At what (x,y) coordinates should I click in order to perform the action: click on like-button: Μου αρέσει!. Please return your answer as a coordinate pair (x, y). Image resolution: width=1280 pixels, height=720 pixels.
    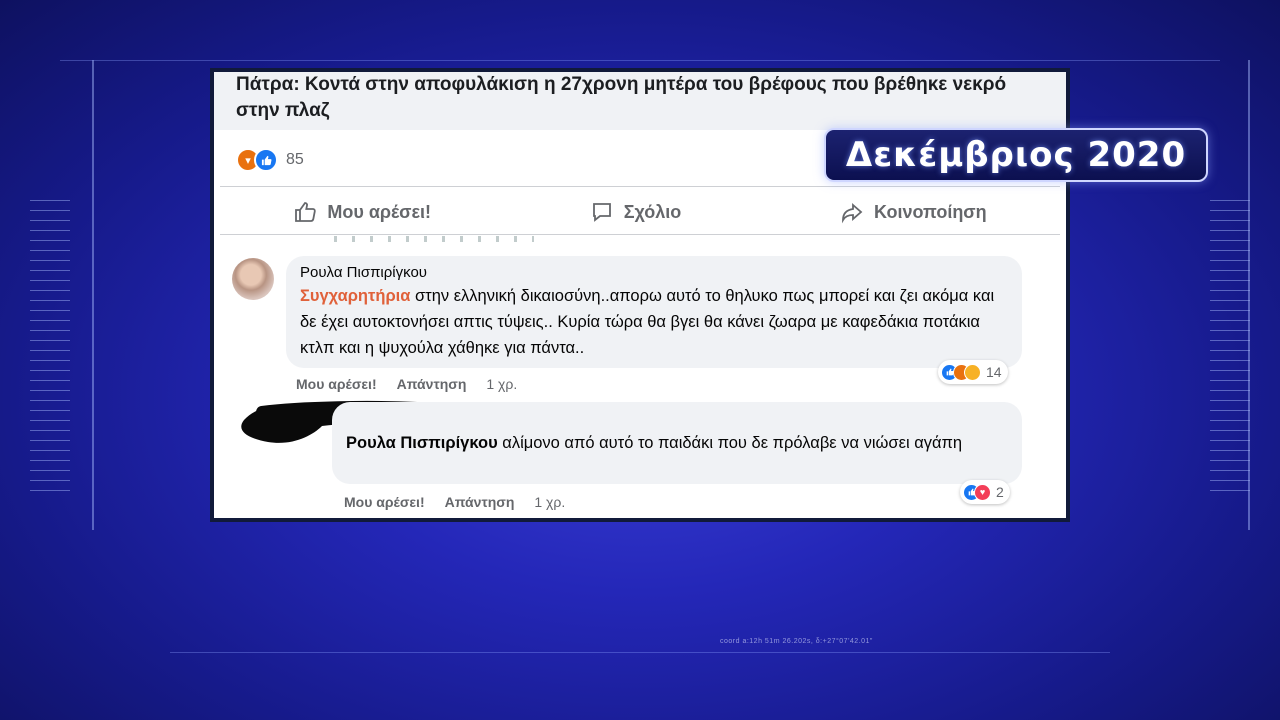
    Looking at the image, I should click on (362, 212).